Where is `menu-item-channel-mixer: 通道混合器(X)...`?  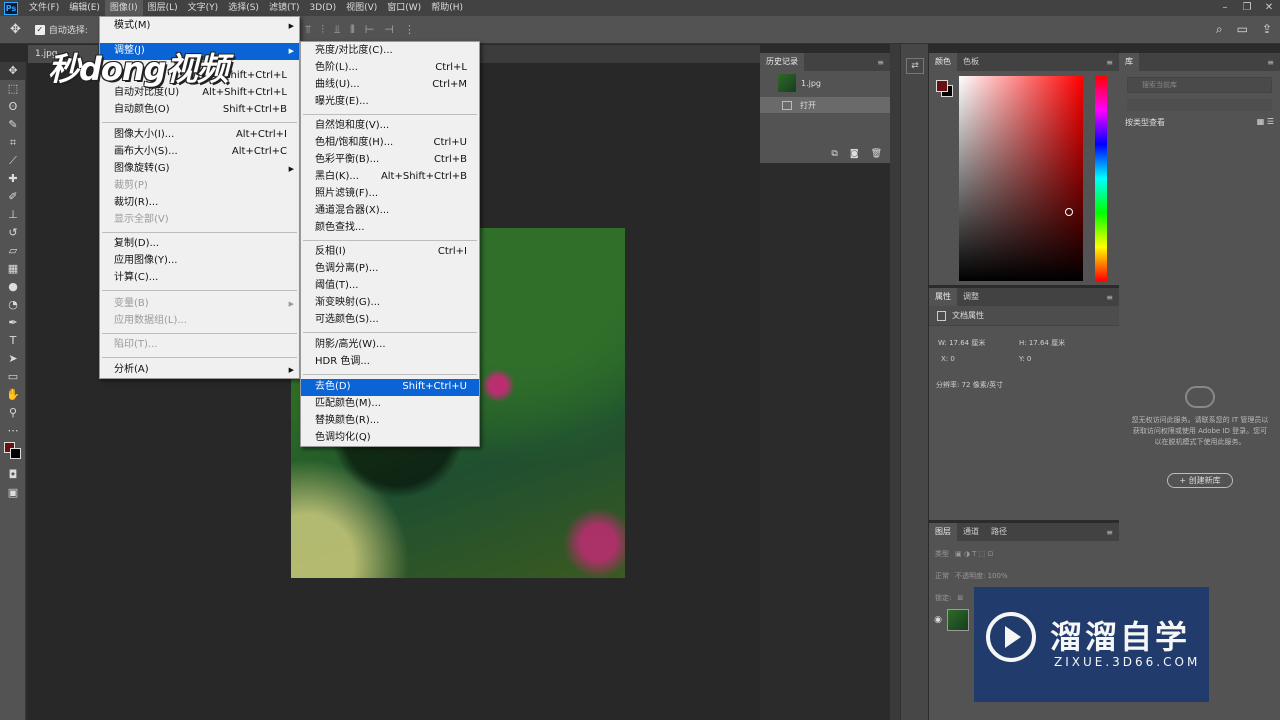
menu-item-channel-mixer: 通道混合器(X)... is located at coordinates (390, 211).